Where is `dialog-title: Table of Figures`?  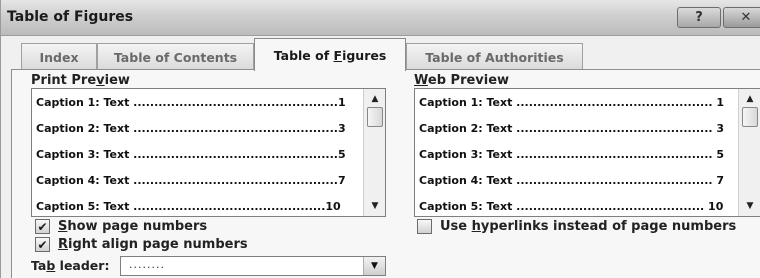 dialog-title: Table of Figures is located at coordinates (70, 17).